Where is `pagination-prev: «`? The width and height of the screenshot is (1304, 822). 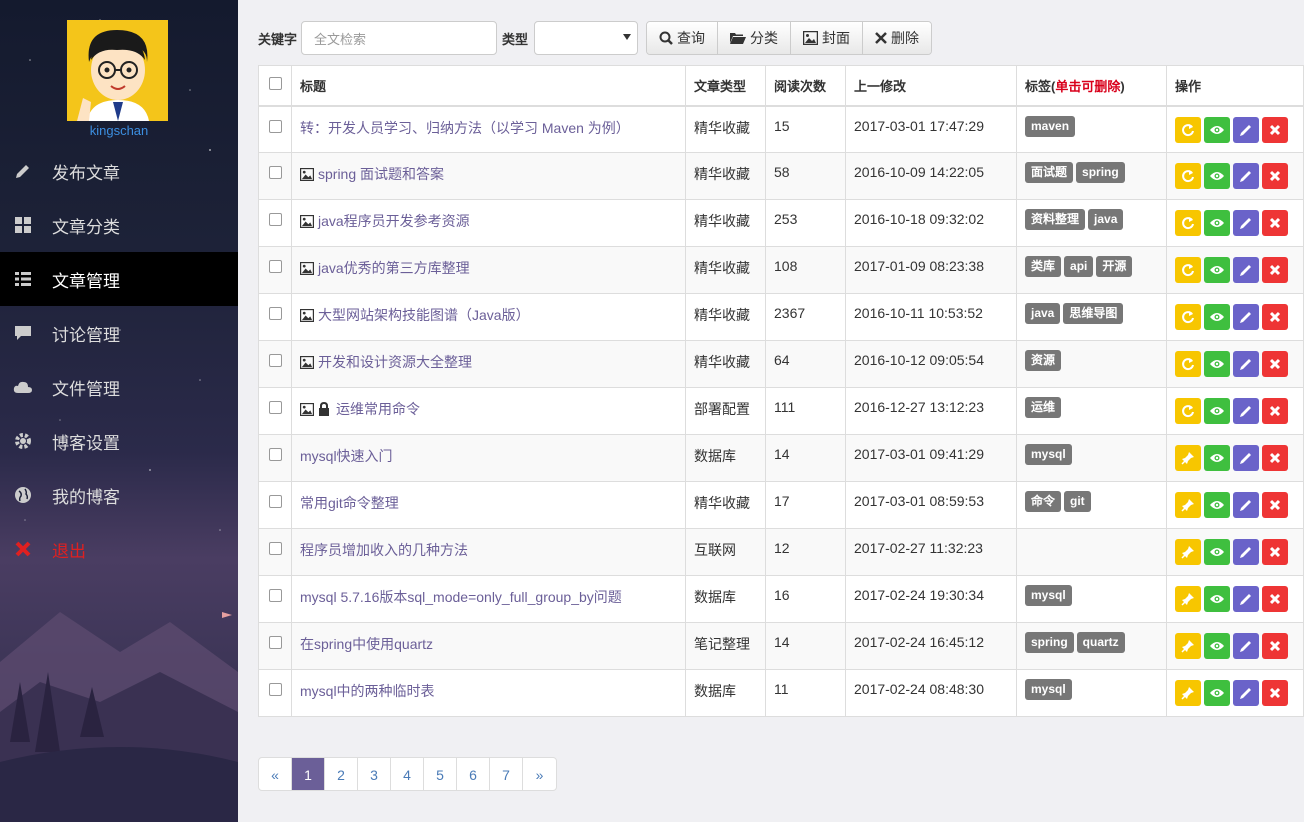
pagination-prev: « is located at coordinates (275, 774).